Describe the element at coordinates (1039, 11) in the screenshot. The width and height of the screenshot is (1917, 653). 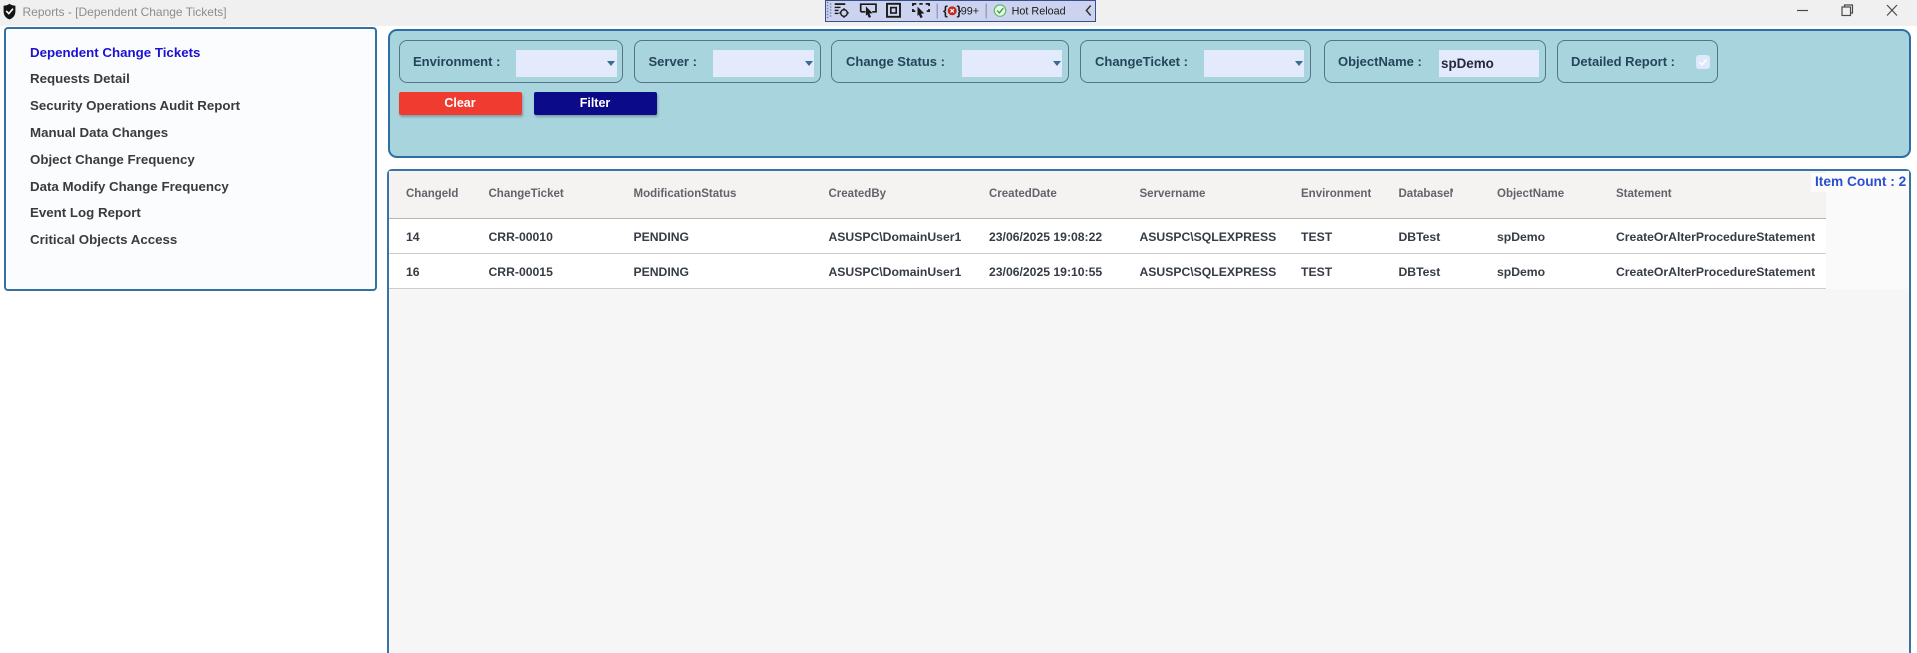
I see `svg-text: Hot Reload` at that location.